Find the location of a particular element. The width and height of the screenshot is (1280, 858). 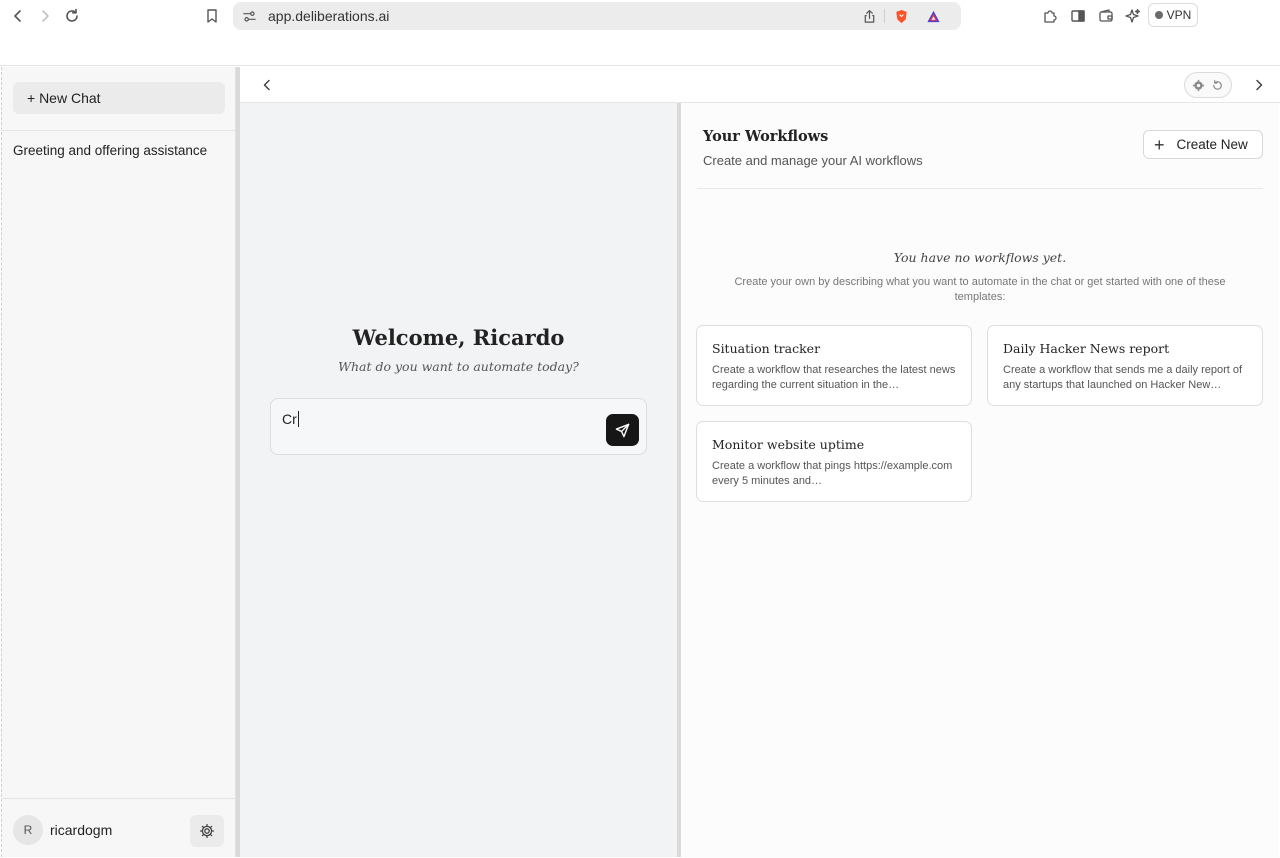

send-button is located at coordinates (622, 430).